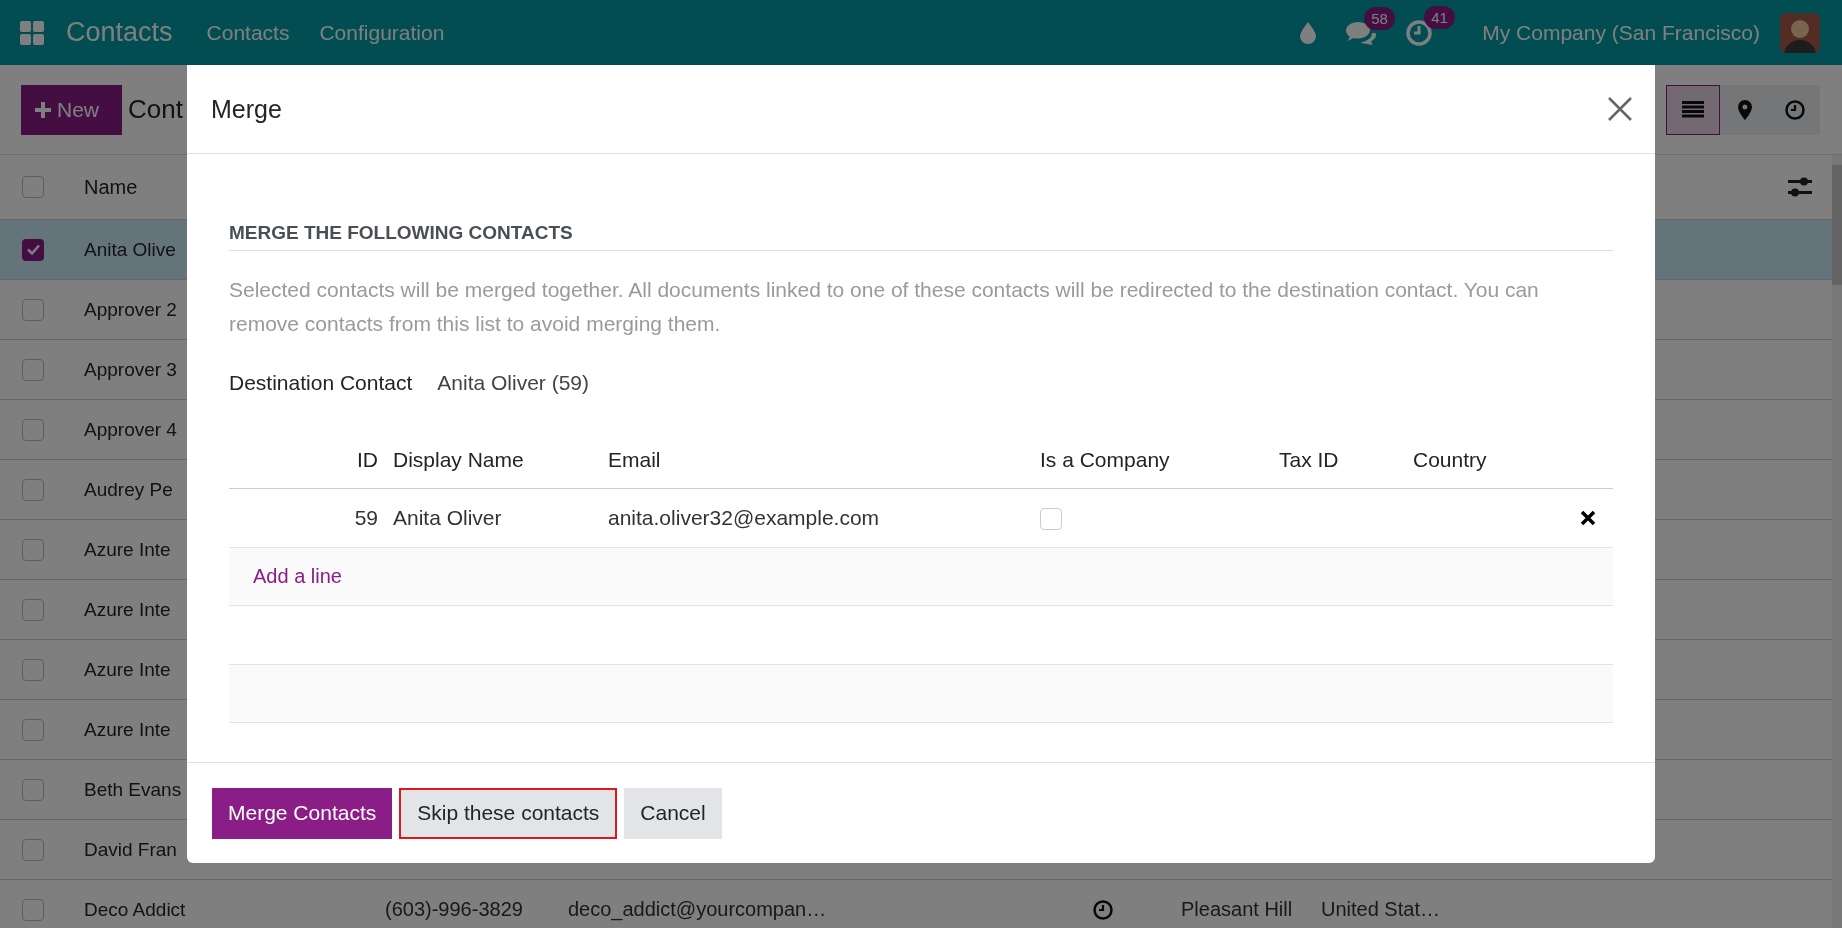 The image size is (1842, 928). Describe the element at coordinates (246, 109) in the screenshot. I see `dialog-title: Merge` at that location.